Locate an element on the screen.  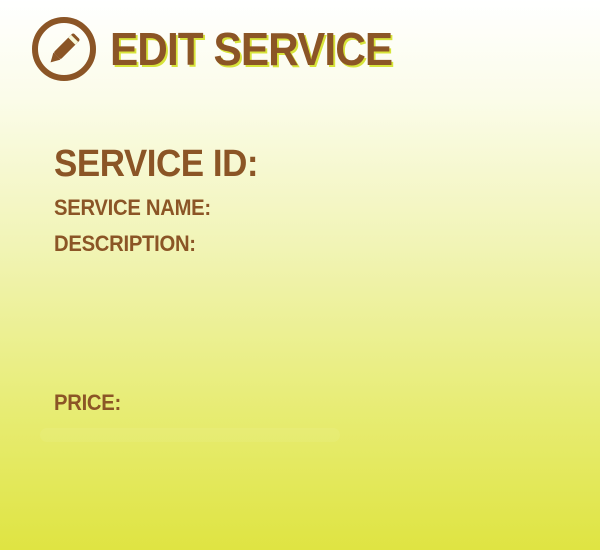
price-label: PRICE: is located at coordinates (87, 402).